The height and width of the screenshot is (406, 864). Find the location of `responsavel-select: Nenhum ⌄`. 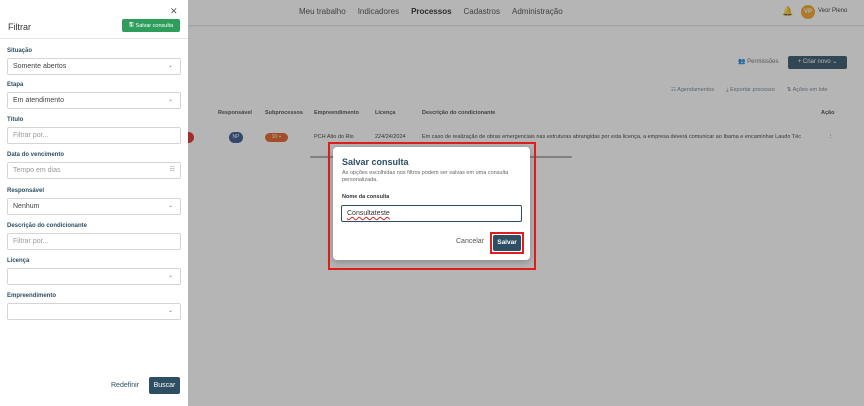

responsavel-select: Nenhum ⌄ is located at coordinates (94, 206).